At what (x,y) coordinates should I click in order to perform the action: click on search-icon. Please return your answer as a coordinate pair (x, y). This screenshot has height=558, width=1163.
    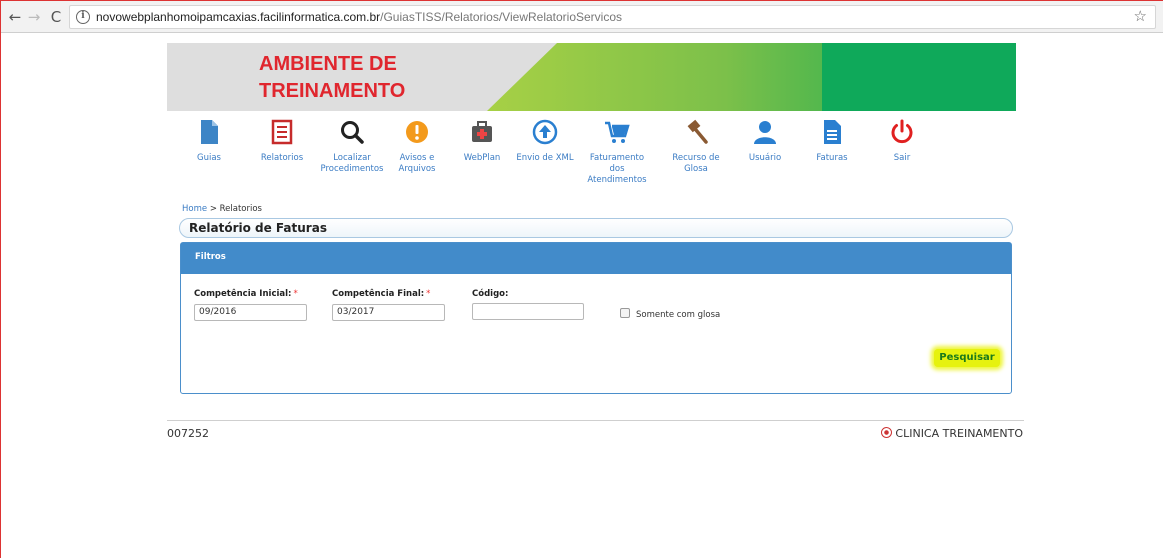
    Looking at the image, I should click on (352, 132).